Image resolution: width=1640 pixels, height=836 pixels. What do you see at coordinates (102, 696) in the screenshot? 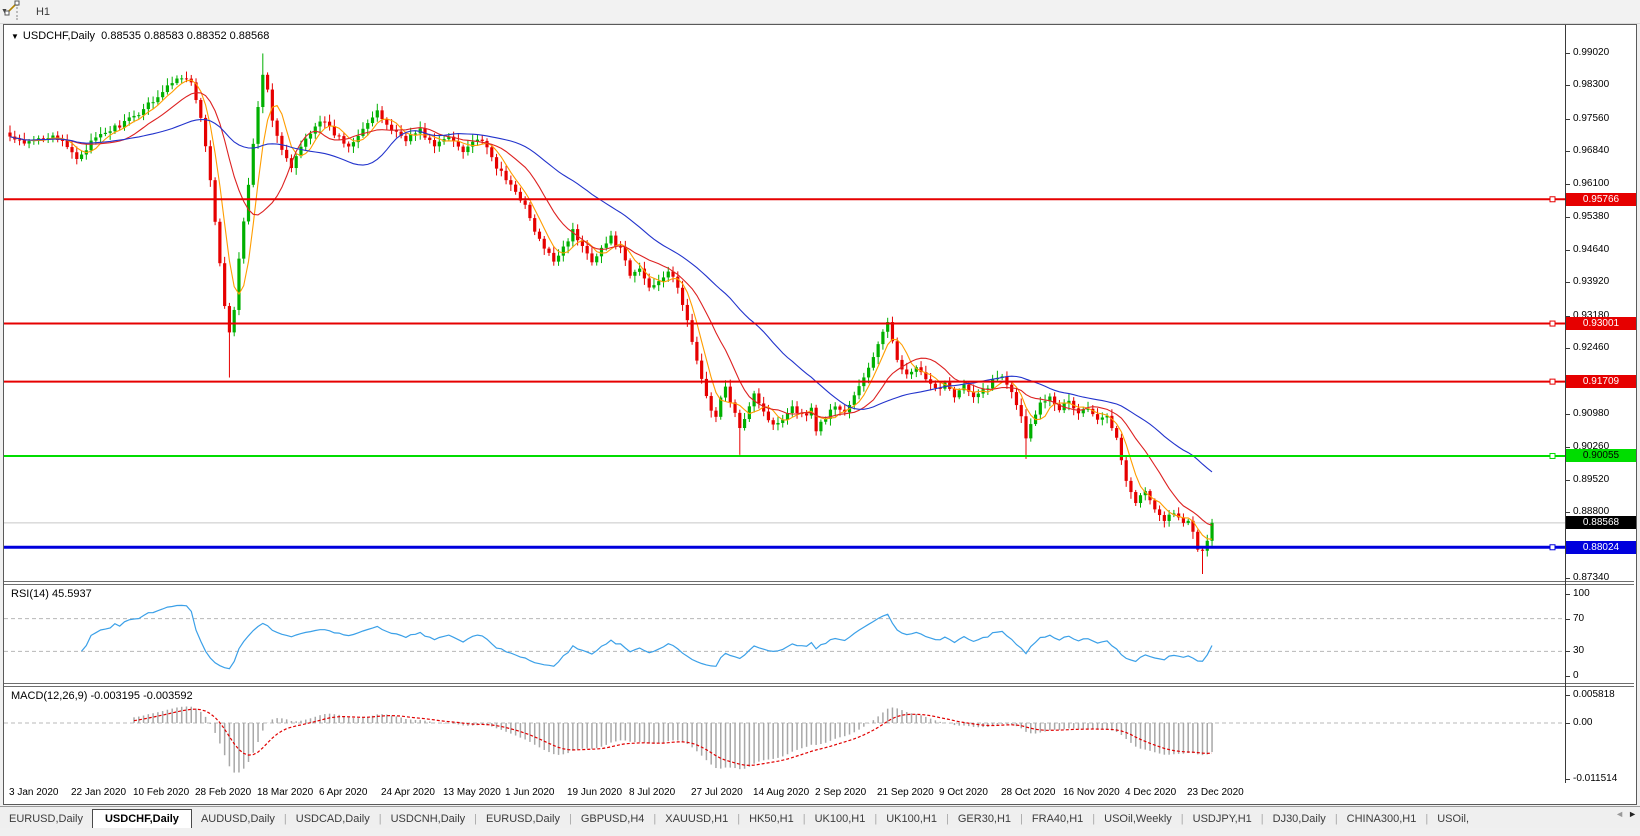
I see `macd-label: MACD(12,26,9) -0.003195 -0.003592` at bounding box center [102, 696].